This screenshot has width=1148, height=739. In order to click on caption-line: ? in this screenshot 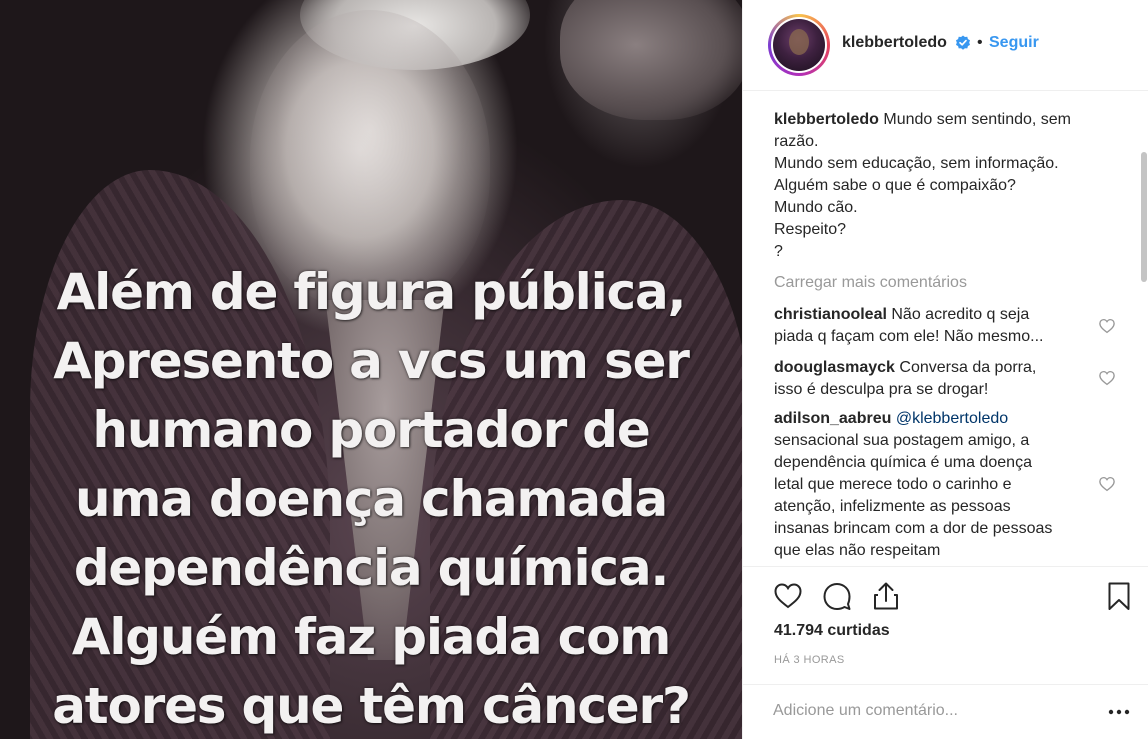, I will do `click(778, 251)`.